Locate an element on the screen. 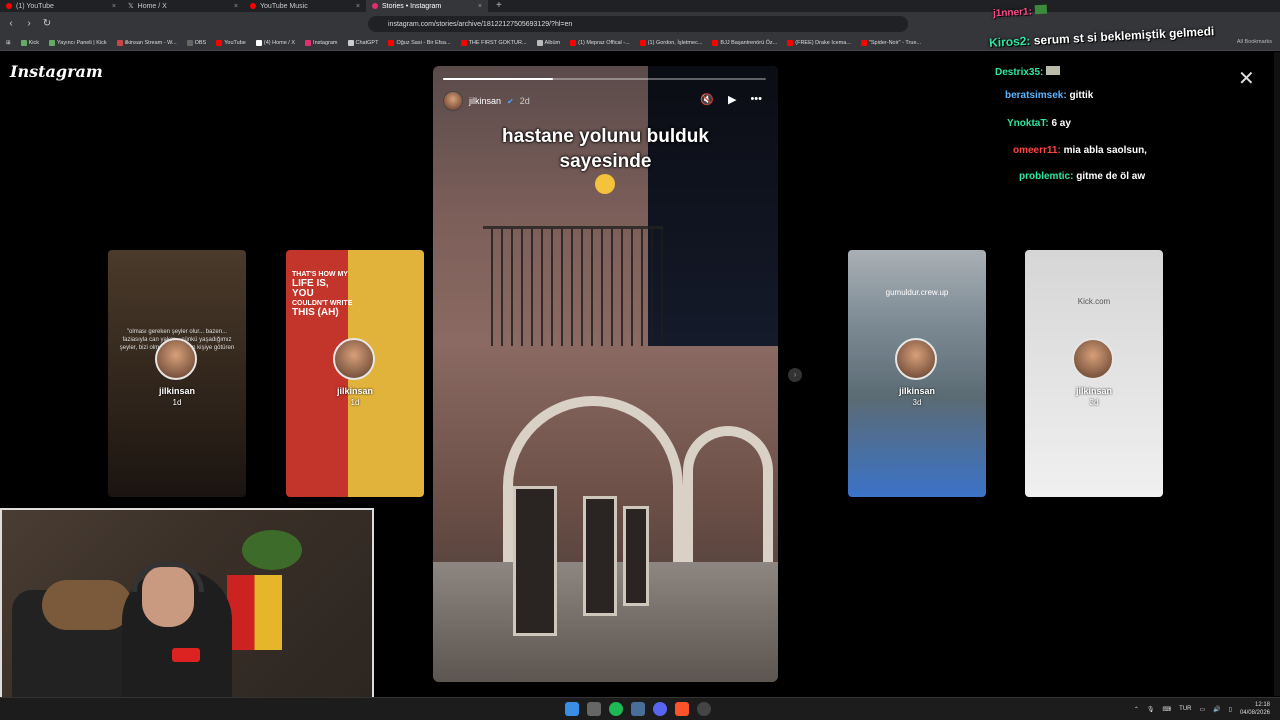 The height and width of the screenshot is (720, 1280). clock: 12:18 04/08/2026 is located at coordinates (1255, 709).